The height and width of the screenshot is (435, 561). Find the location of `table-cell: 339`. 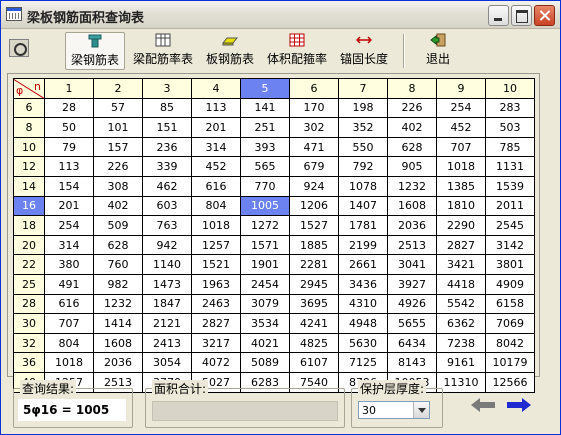

table-cell: 339 is located at coordinates (167, 166).